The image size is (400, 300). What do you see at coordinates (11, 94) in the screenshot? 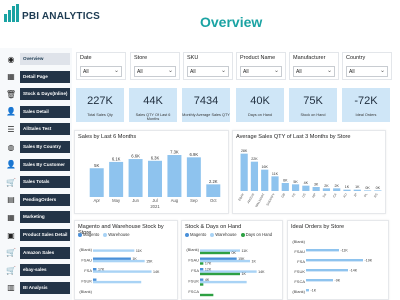
I see `trash-icon: 🗑` at bounding box center [11, 94].